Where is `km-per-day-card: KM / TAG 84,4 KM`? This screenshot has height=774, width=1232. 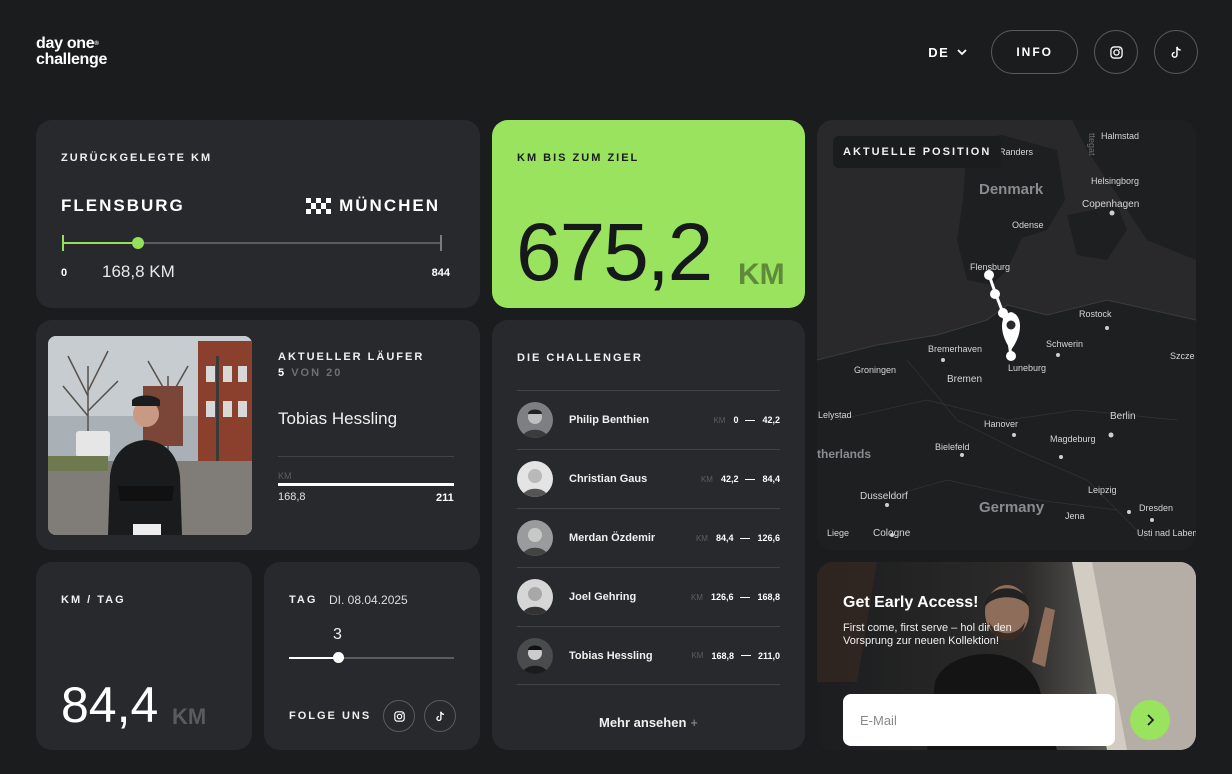
km-per-day-card: KM / TAG 84,4 KM is located at coordinates (144, 656).